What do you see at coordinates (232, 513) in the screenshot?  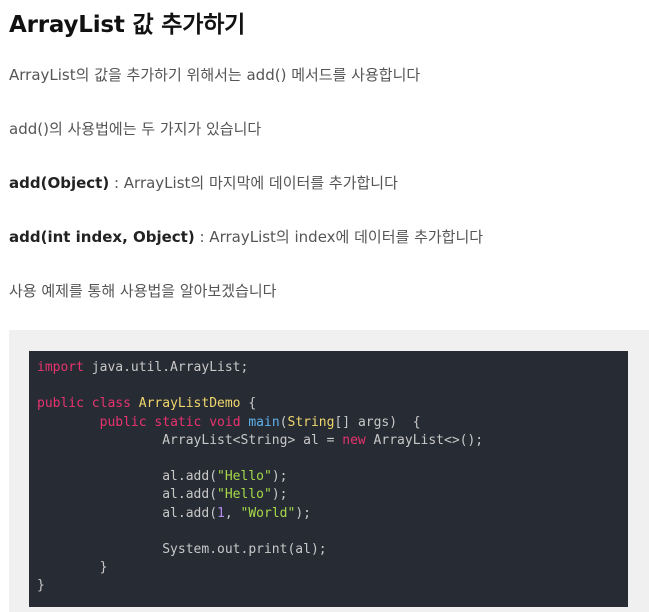 I see `code-text: ,` at bounding box center [232, 513].